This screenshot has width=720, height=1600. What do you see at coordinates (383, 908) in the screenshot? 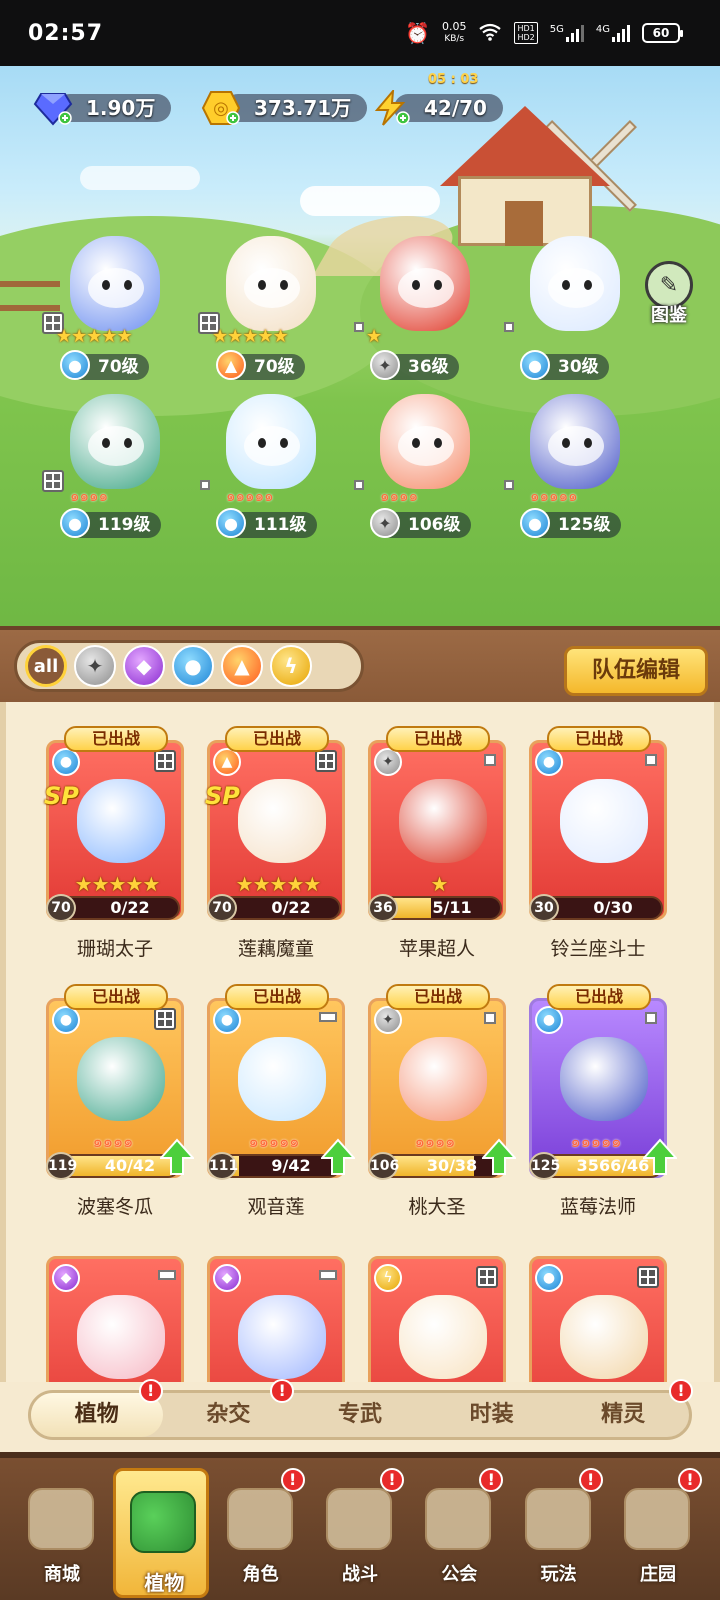
I see `card-level: 36` at bounding box center [383, 908].